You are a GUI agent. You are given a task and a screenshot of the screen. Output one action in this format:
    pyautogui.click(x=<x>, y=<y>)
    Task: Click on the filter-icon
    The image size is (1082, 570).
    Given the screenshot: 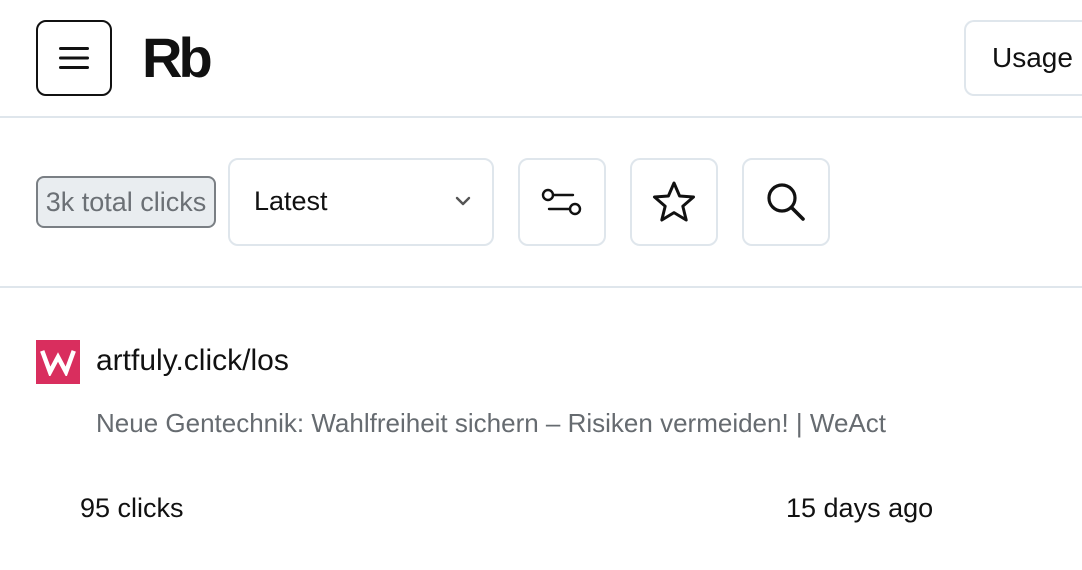 What is the action you would take?
    pyautogui.click(x=561, y=202)
    